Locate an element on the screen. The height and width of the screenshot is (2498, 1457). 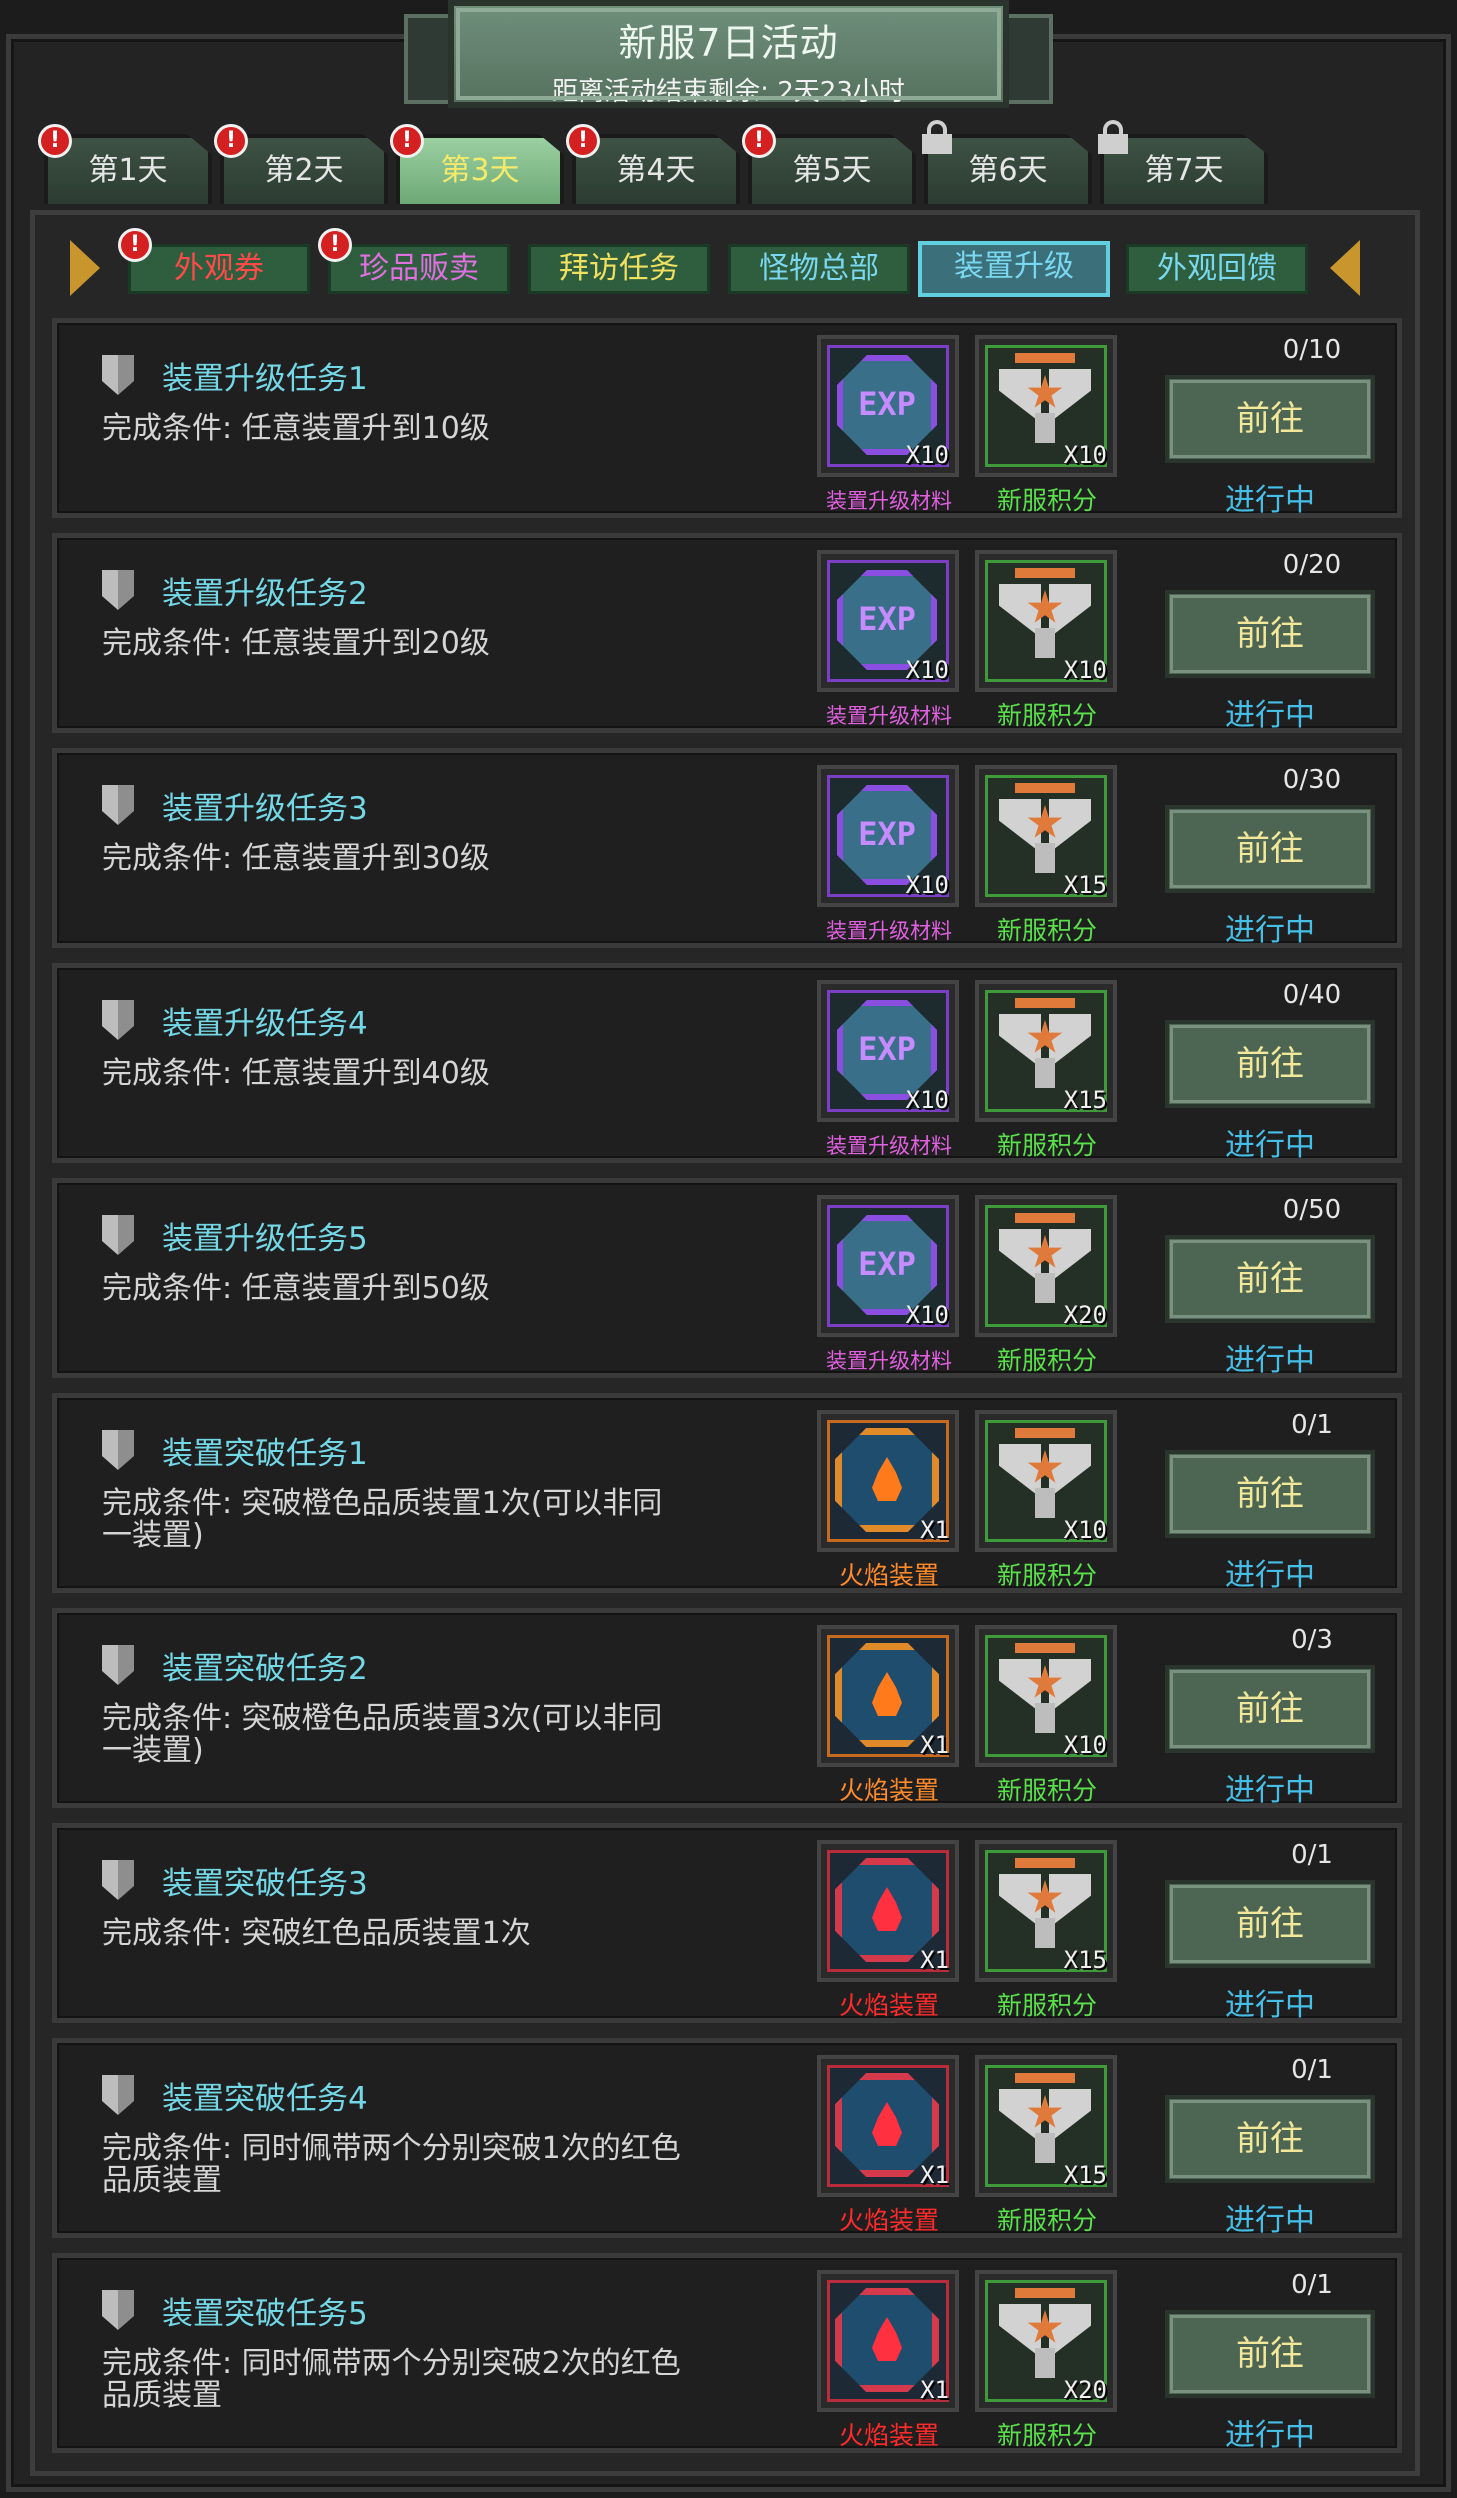
task-progress: 0/10 is located at coordinates (1312, 350).